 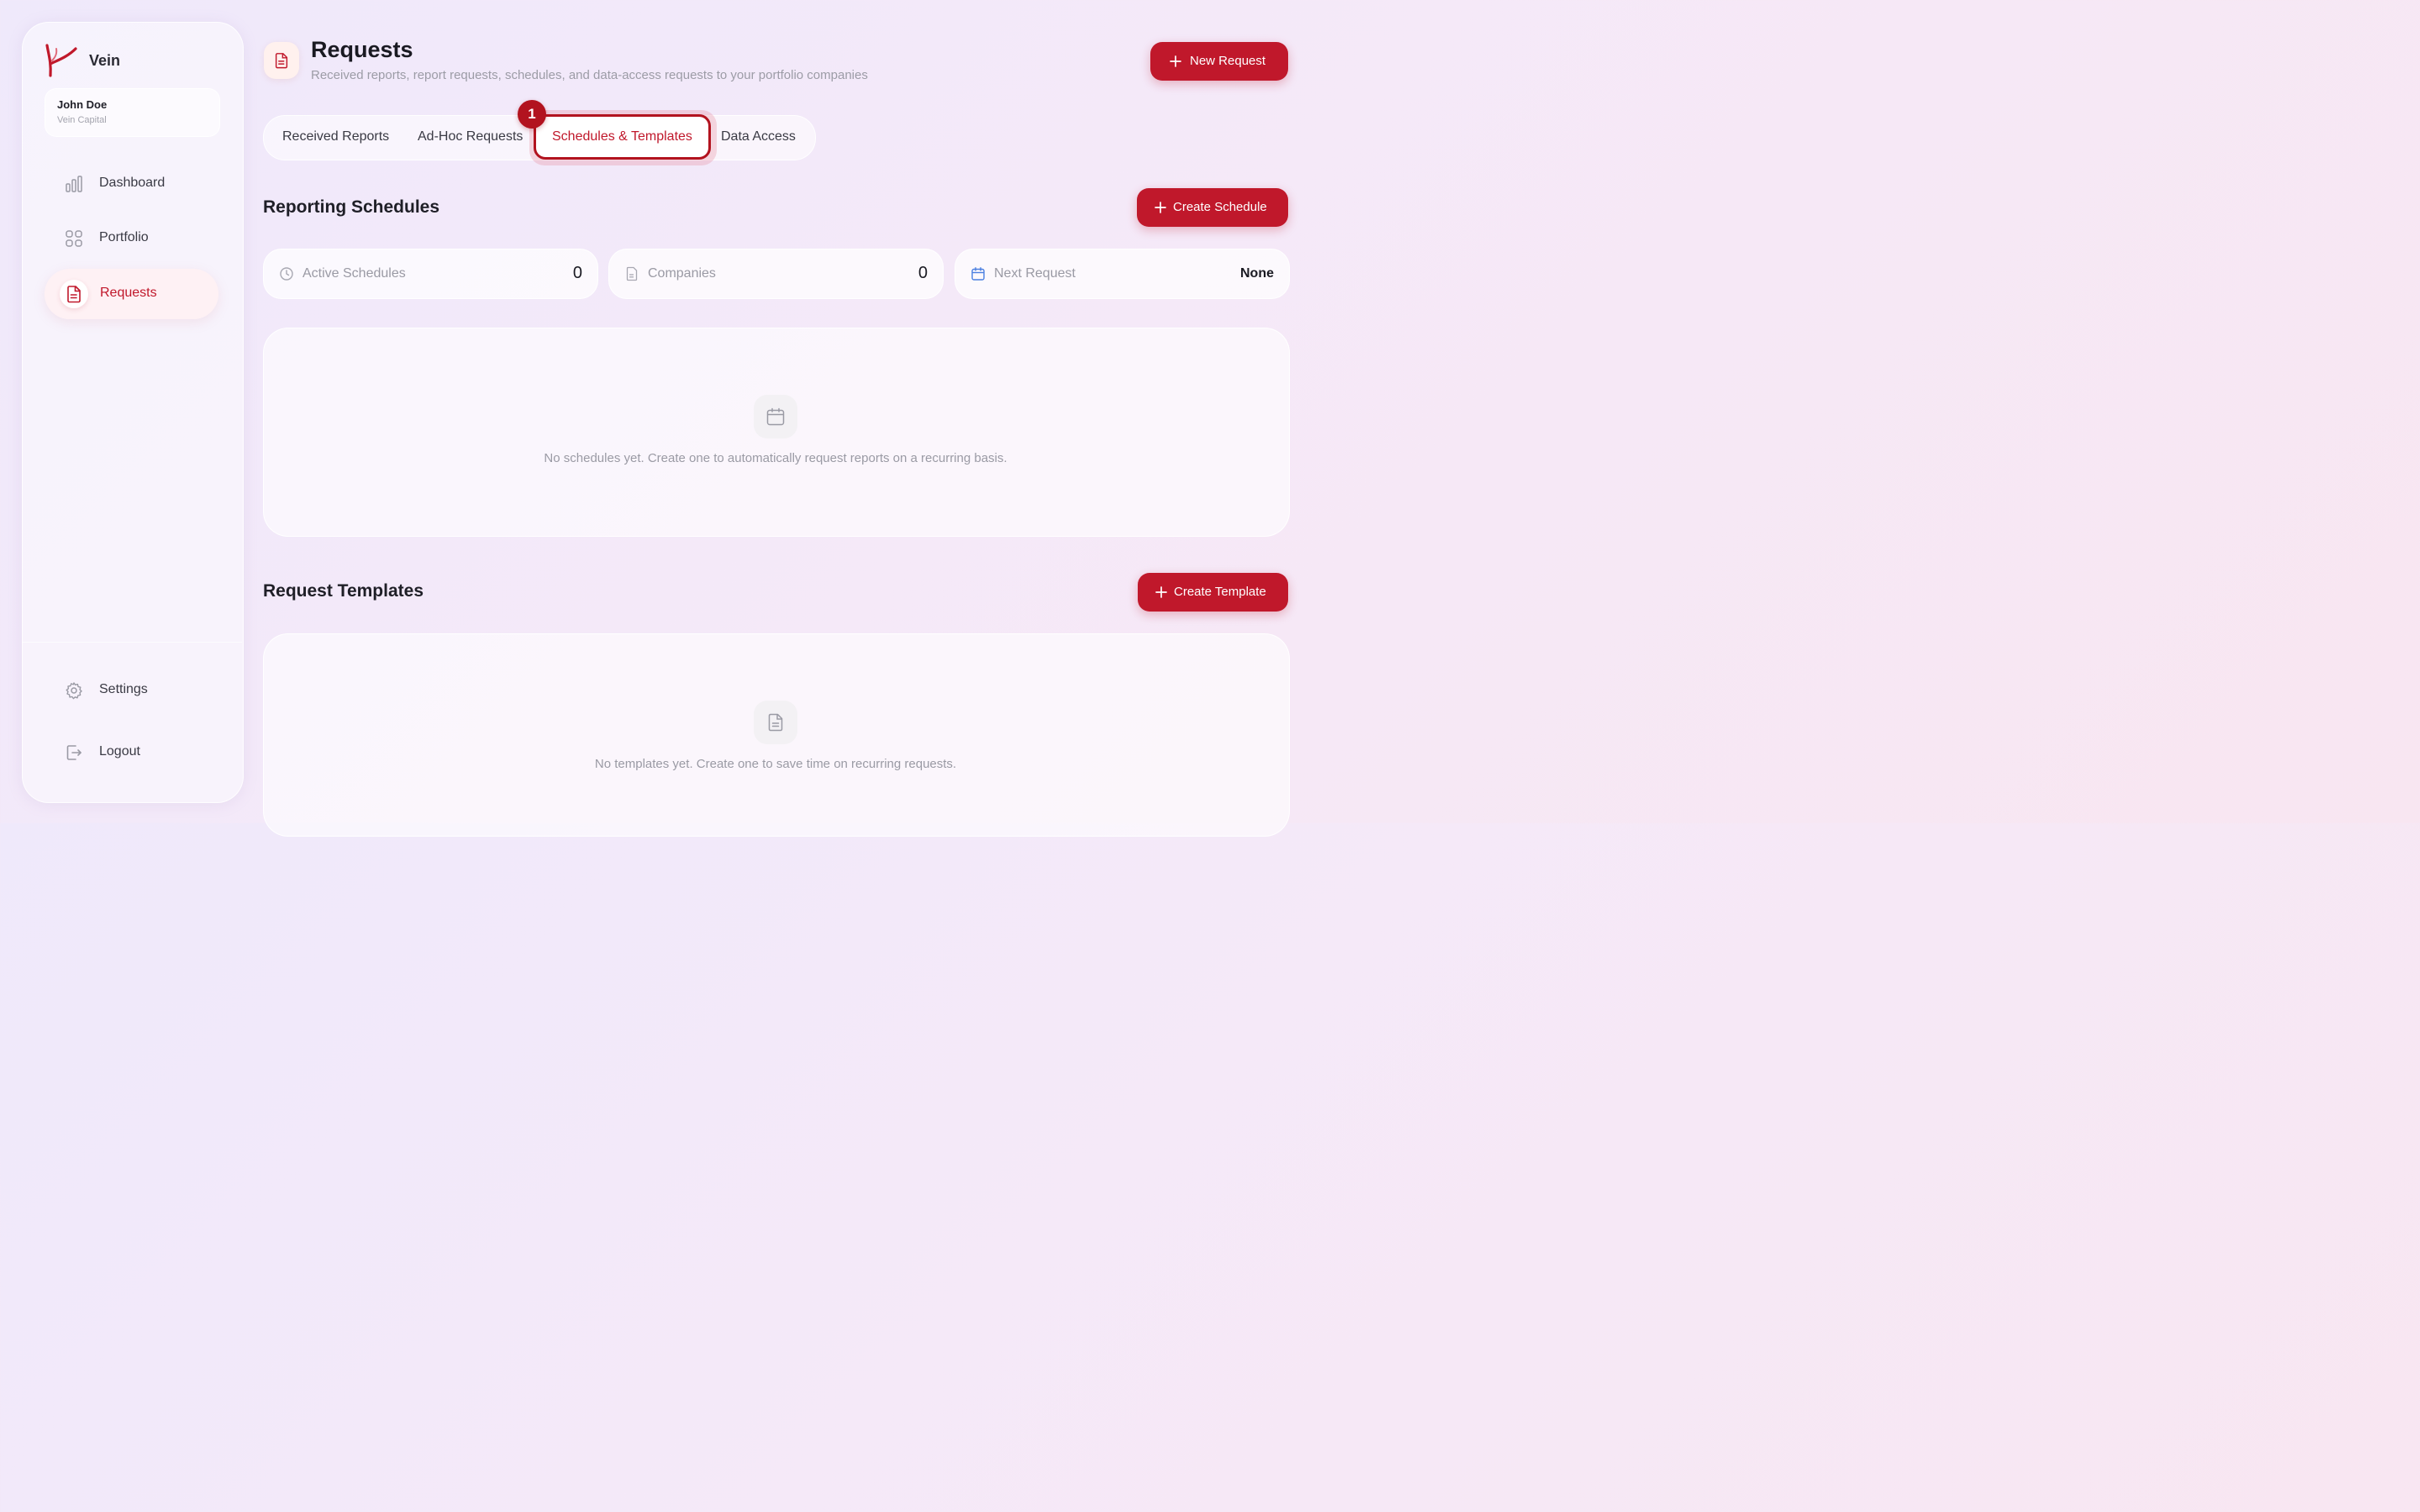 I want to click on stat-label: Active Schedules, so click(x=354, y=273).